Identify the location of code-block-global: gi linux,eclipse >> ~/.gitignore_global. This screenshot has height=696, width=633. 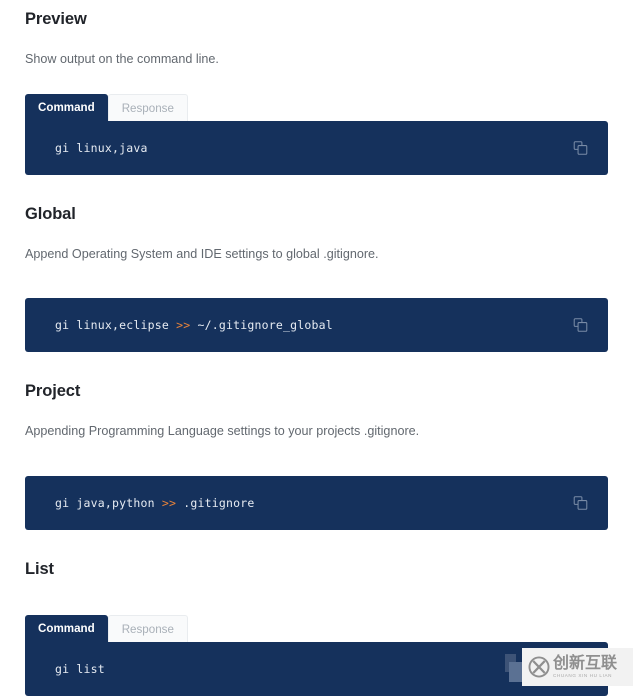
(316, 325).